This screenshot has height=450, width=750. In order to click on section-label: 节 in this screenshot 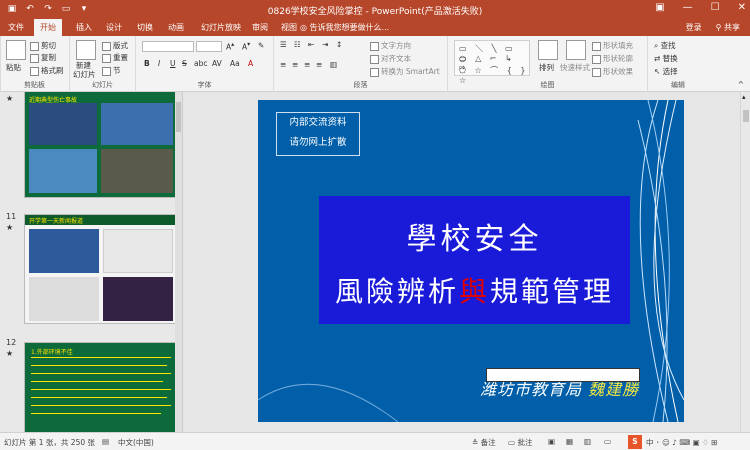, I will do `click(117, 70)`.